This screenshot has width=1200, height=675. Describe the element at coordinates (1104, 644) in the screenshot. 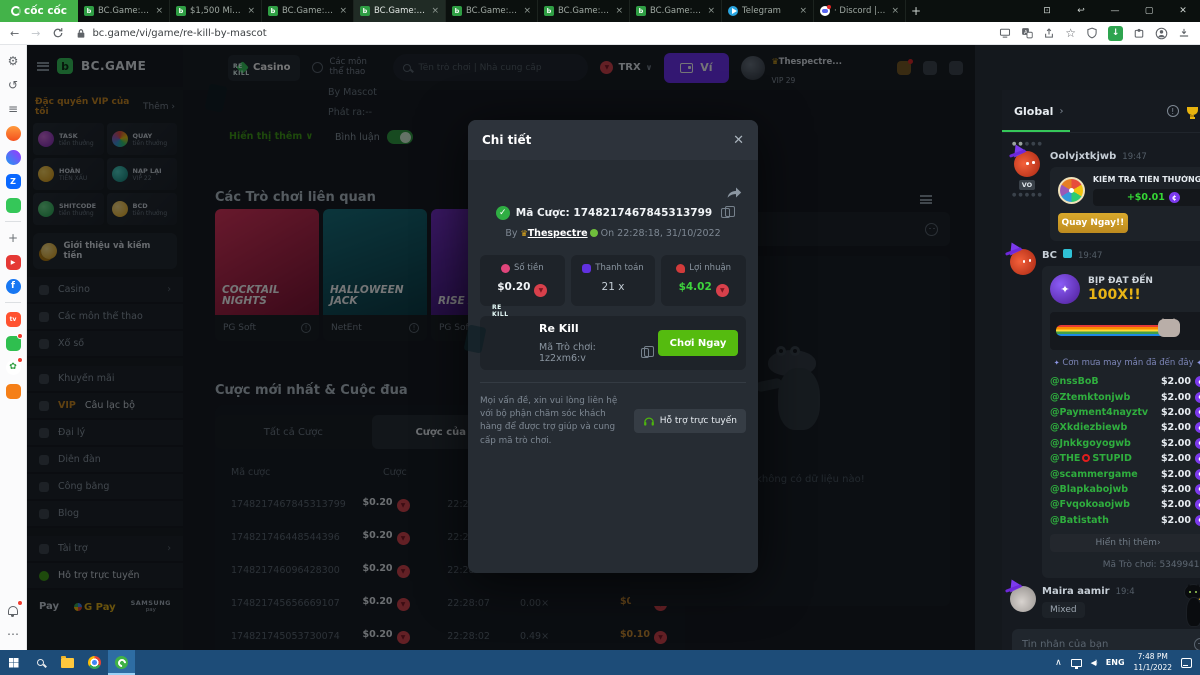

I see `chat-message-input` at that location.